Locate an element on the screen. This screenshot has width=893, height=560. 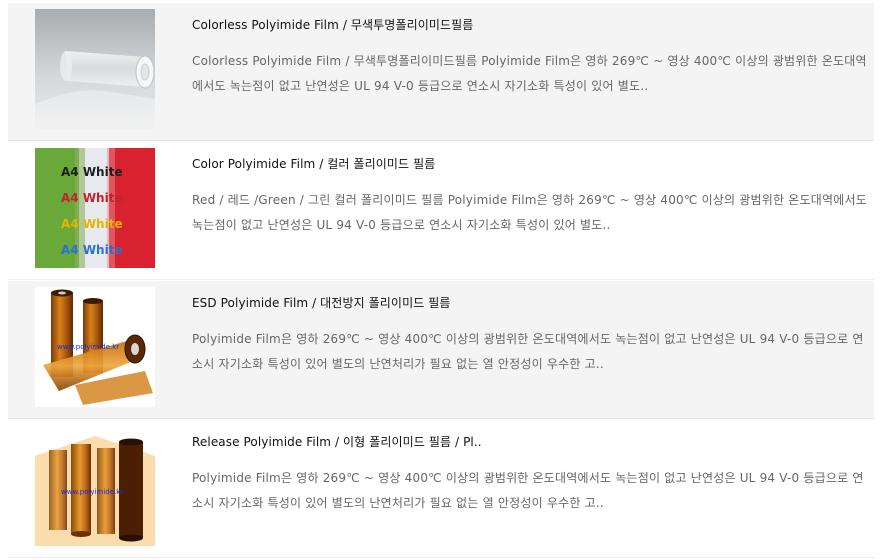
color-film-samples-image: A4 White A4 White A4 White A4 White is located at coordinates (95, 208).